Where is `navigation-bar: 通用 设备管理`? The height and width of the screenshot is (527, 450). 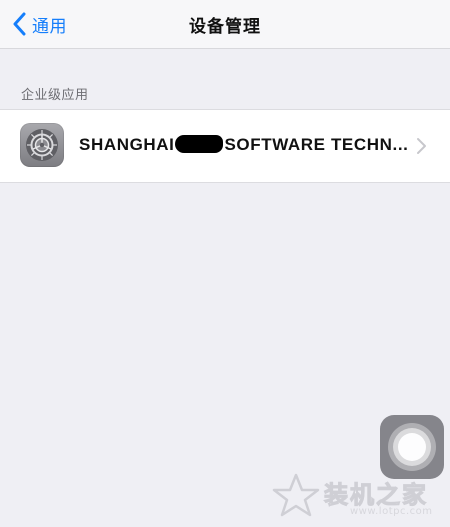
navigation-bar: 通用 设备管理 is located at coordinates (225, 24).